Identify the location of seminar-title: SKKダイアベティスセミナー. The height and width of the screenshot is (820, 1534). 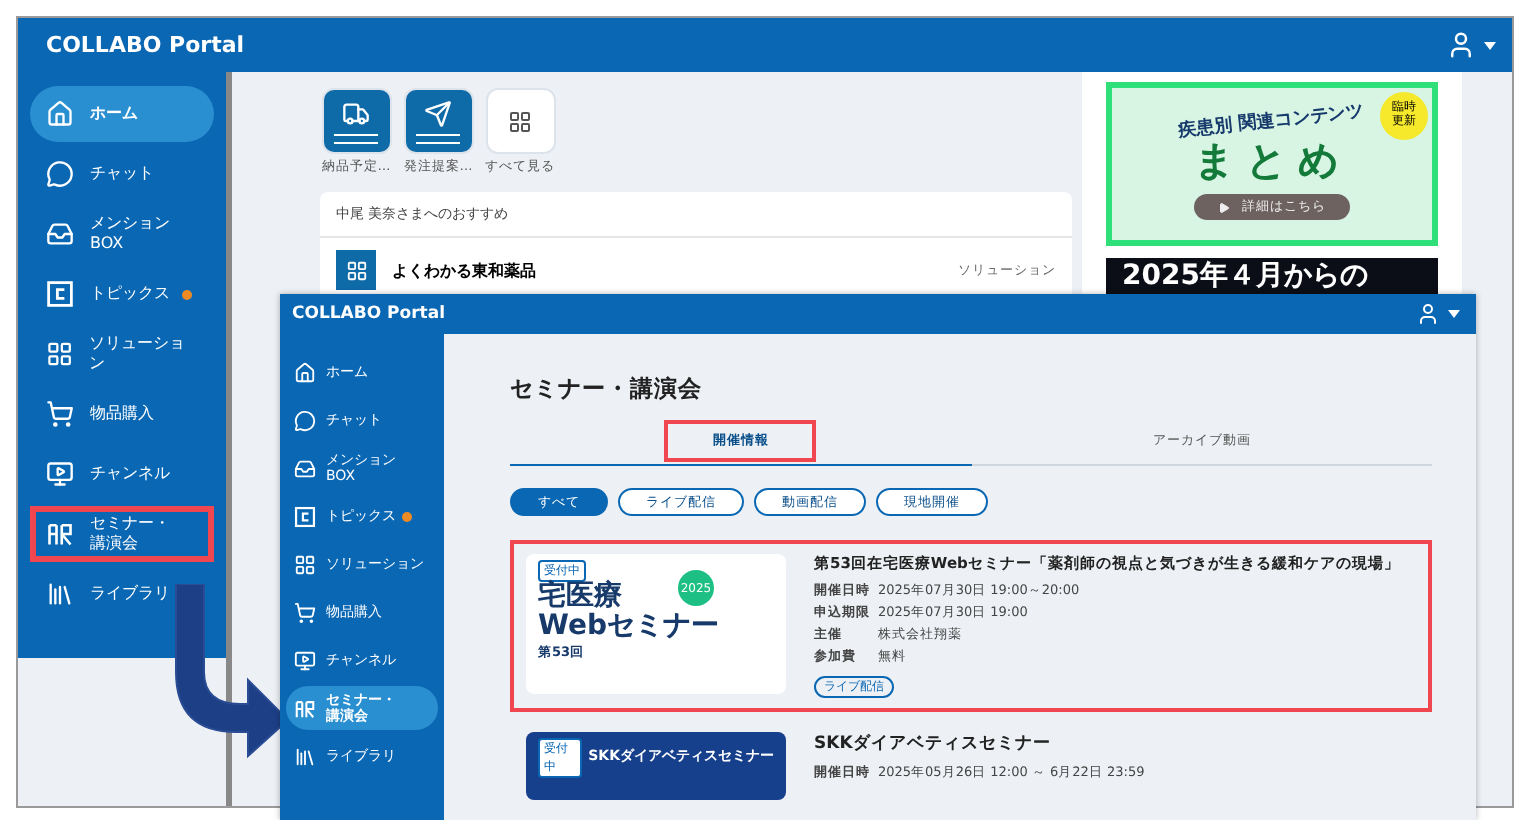
(1115, 744).